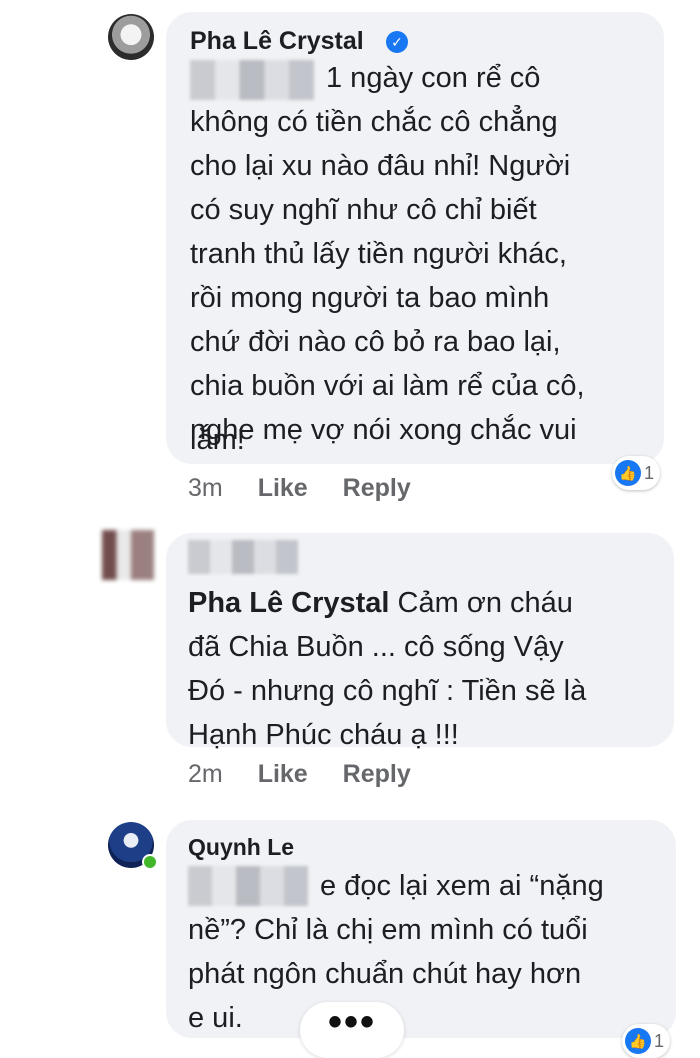 This screenshot has width=700, height=1058. What do you see at coordinates (397, 42) in the screenshot?
I see `verified-check-icon: ✓` at bounding box center [397, 42].